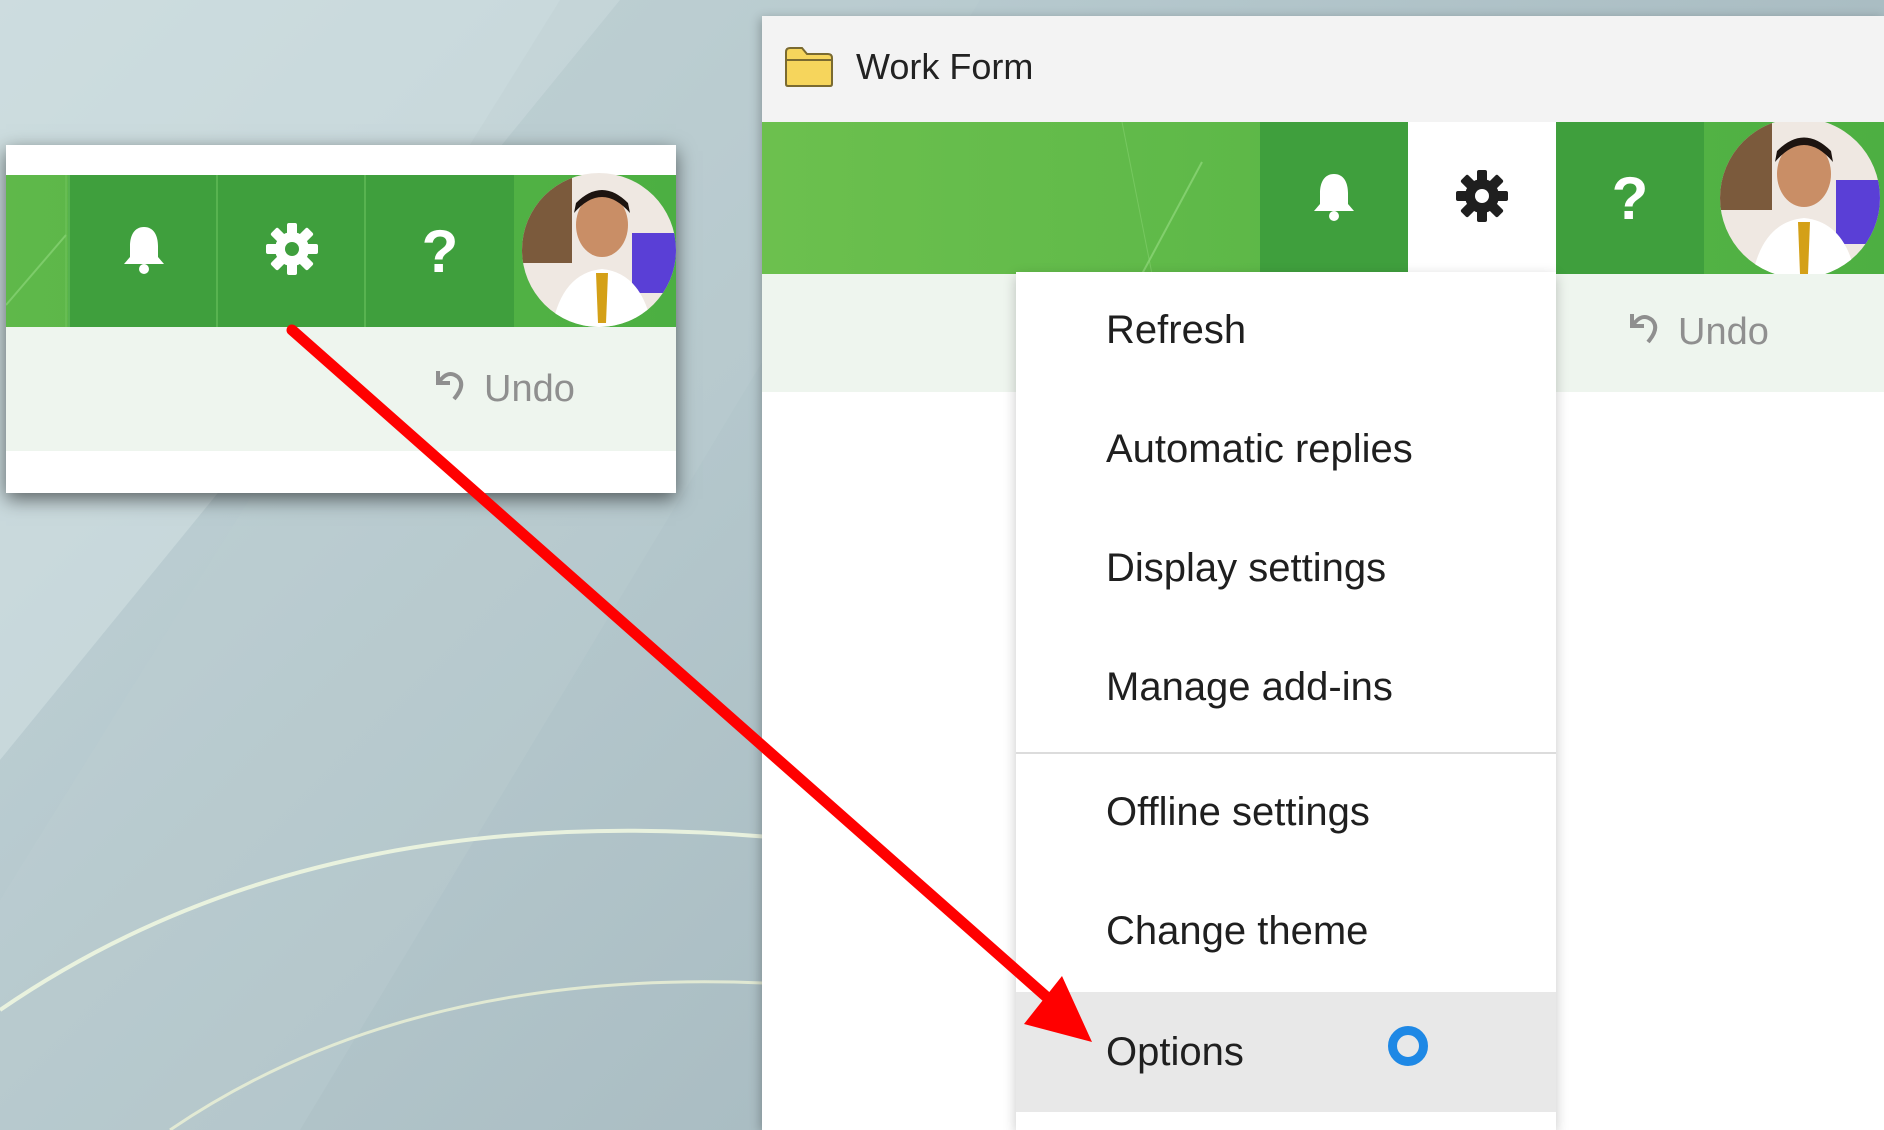 The height and width of the screenshot is (1130, 1884). What do you see at coordinates (1259, 448) in the screenshot?
I see `menu-item-label: Automatic replies` at bounding box center [1259, 448].